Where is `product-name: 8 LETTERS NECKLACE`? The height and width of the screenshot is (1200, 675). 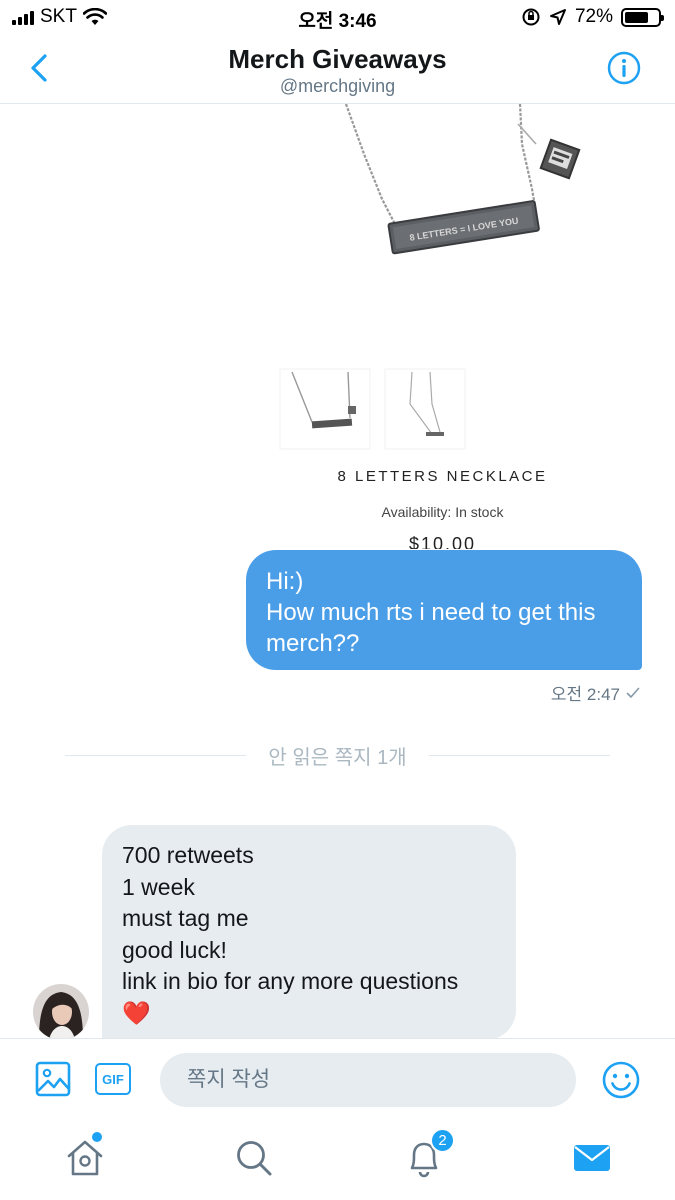 product-name: 8 LETTERS NECKLACE is located at coordinates (442, 476).